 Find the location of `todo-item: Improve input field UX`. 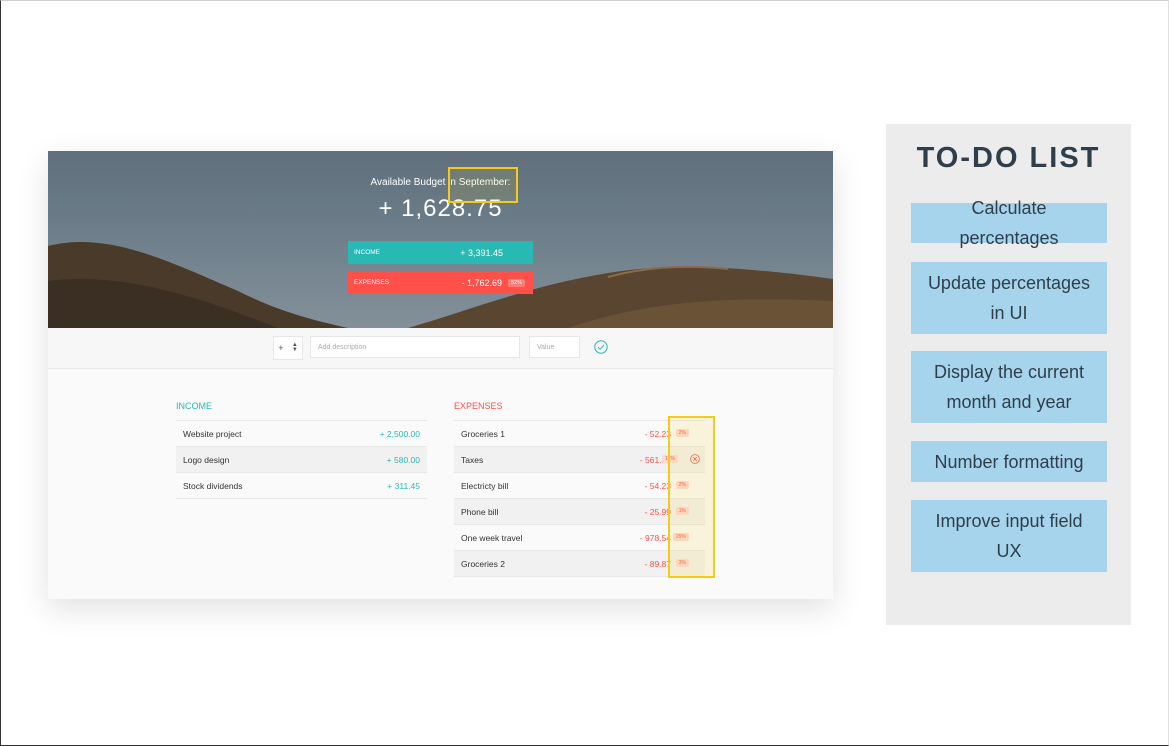

todo-item: Improve input field UX is located at coordinates (1009, 536).